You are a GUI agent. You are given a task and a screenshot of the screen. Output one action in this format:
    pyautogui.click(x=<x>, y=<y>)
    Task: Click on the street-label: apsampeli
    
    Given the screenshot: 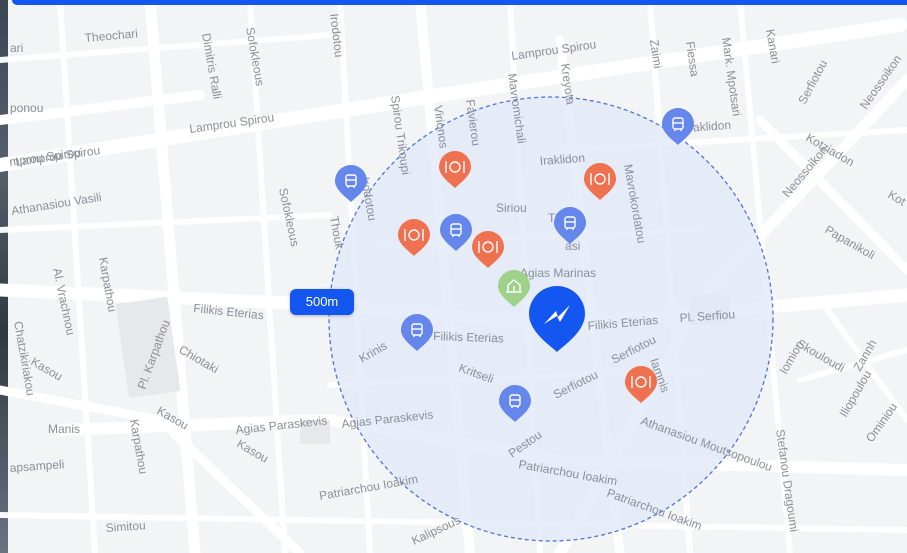 What is the action you would take?
    pyautogui.click(x=37, y=466)
    